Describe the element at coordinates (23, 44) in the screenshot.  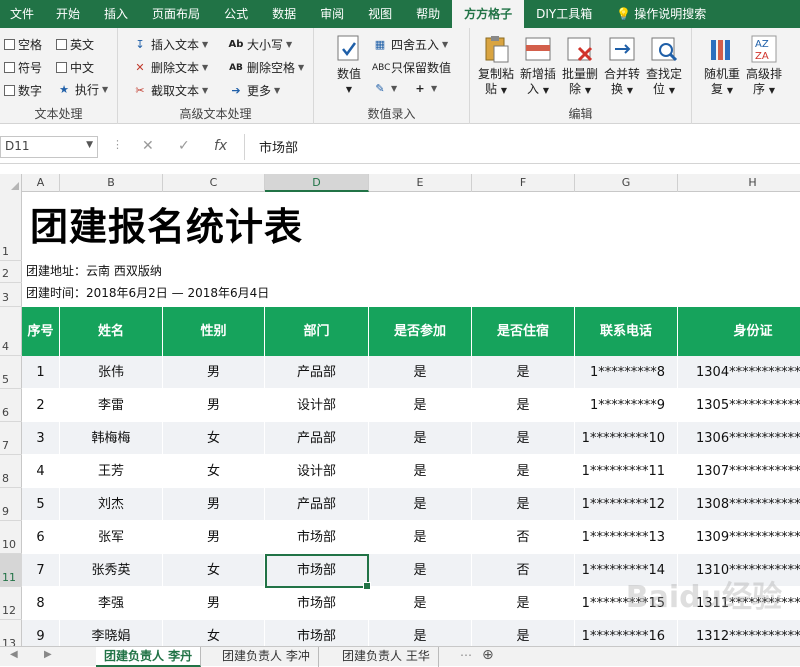
I see `checkbox-space: 空格` at that location.